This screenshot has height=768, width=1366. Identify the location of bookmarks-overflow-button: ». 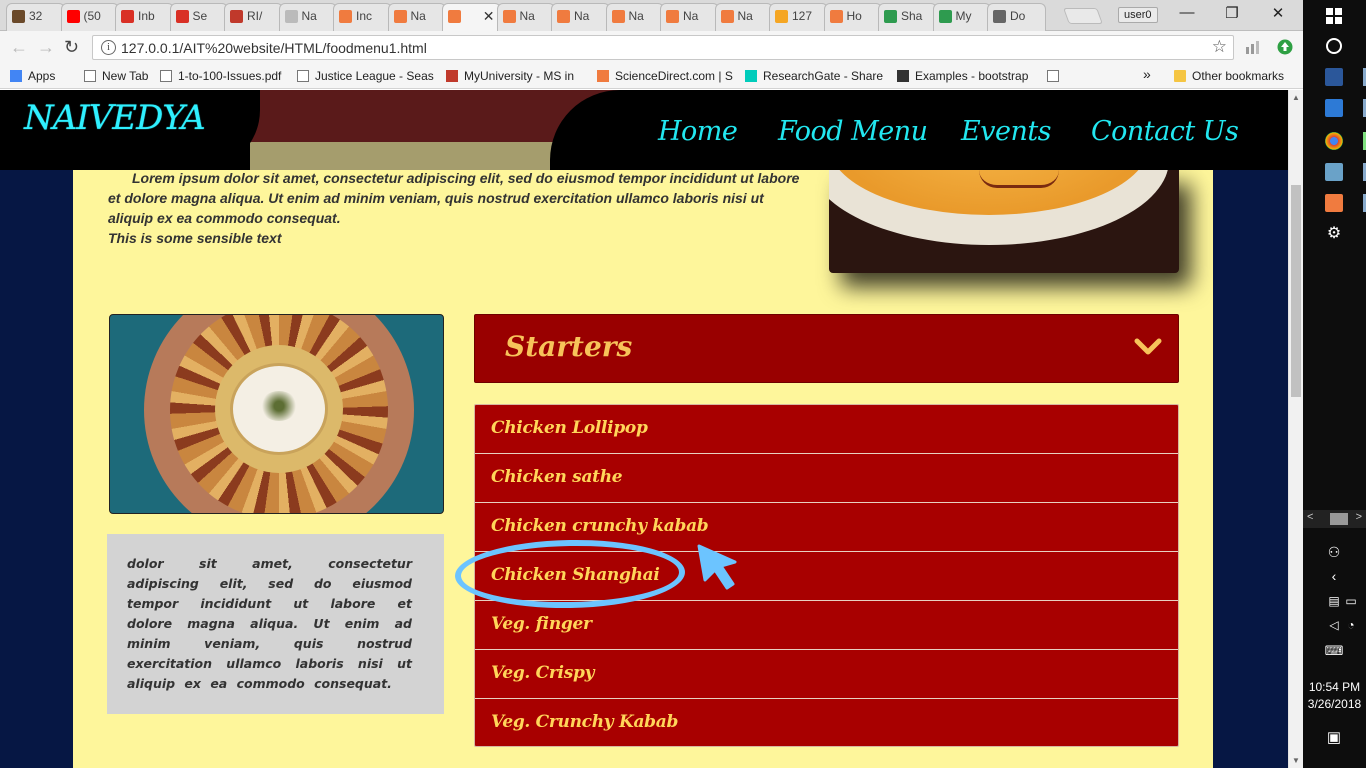
(1147, 74).